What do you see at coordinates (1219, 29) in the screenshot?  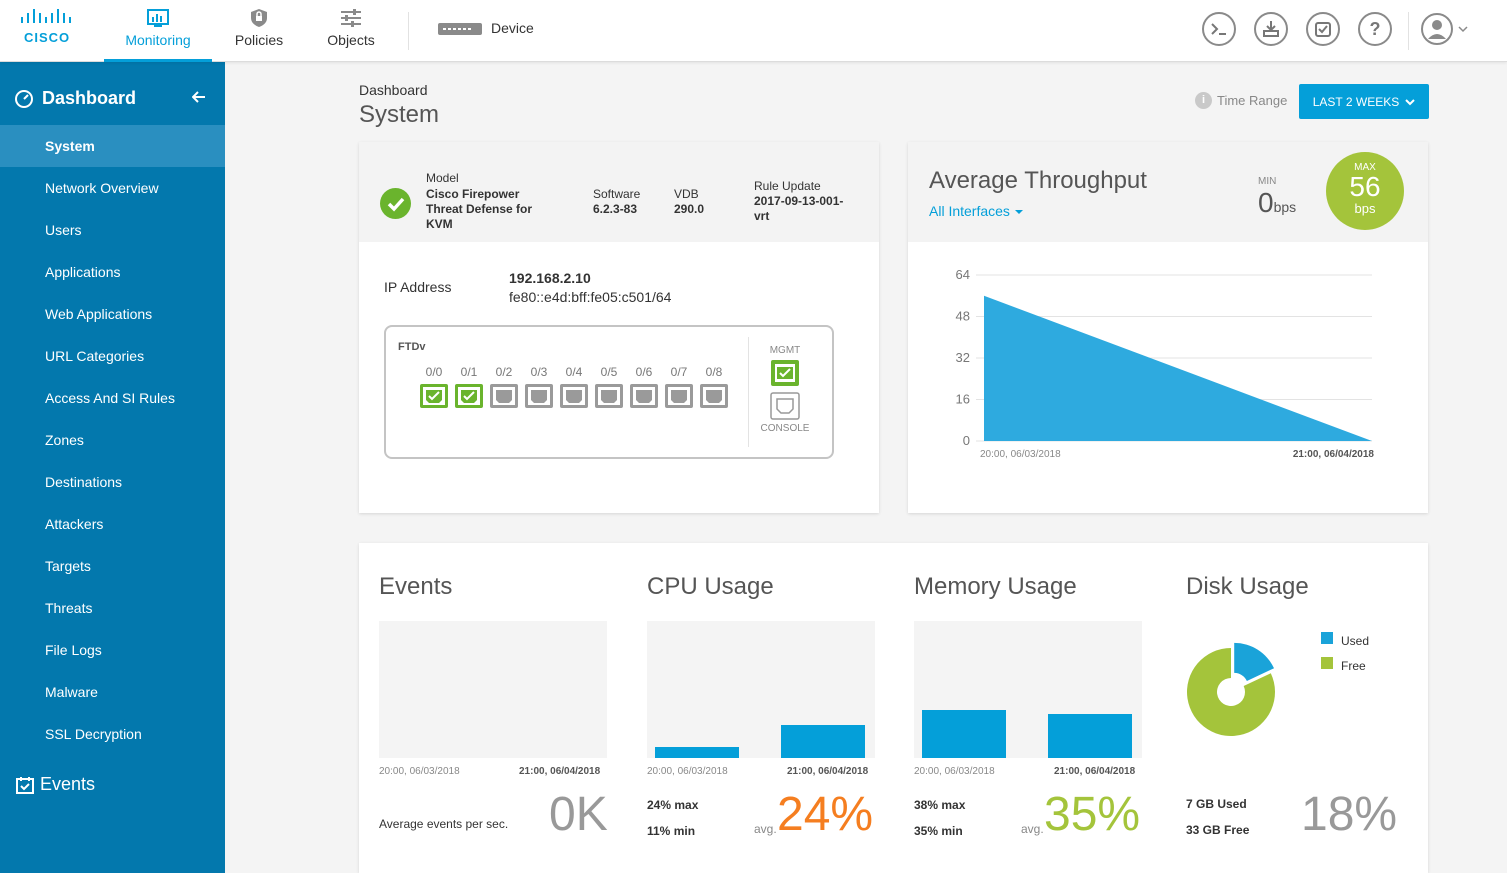 I see `cli-console-button` at bounding box center [1219, 29].